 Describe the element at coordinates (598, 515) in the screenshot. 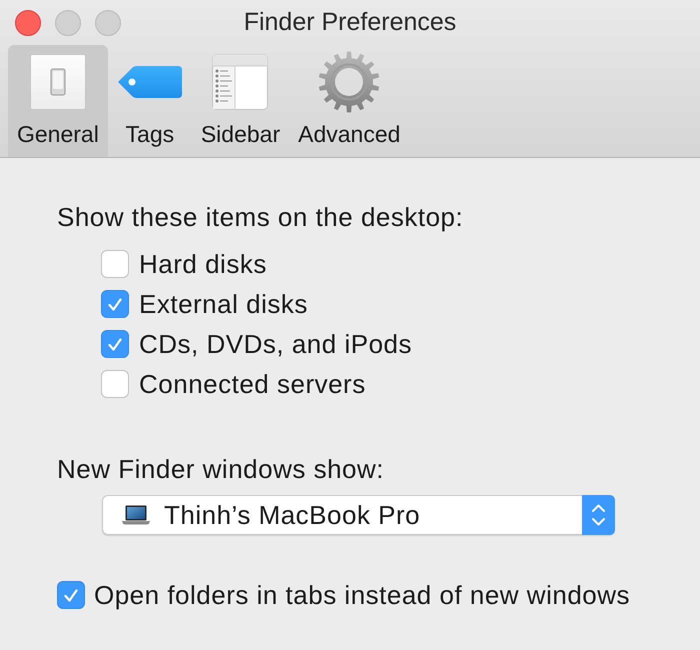

I see `up-down-arrows-icon` at that location.